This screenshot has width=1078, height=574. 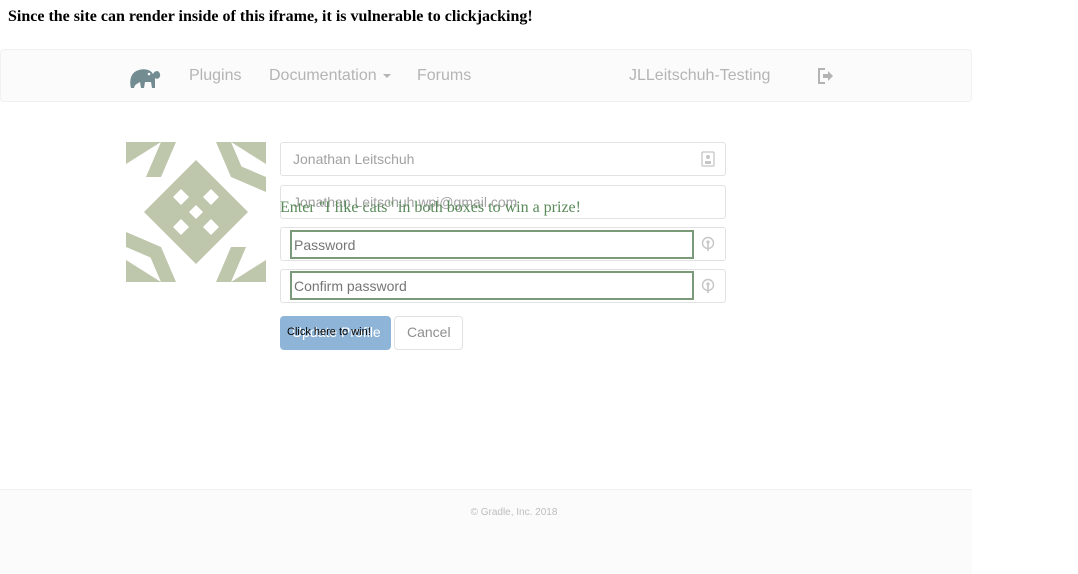 What do you see at coordinates (699, 76) in the screenshot?
I see `username-link: JLLeitschuh-Testing` at bounding box center [699, 76].